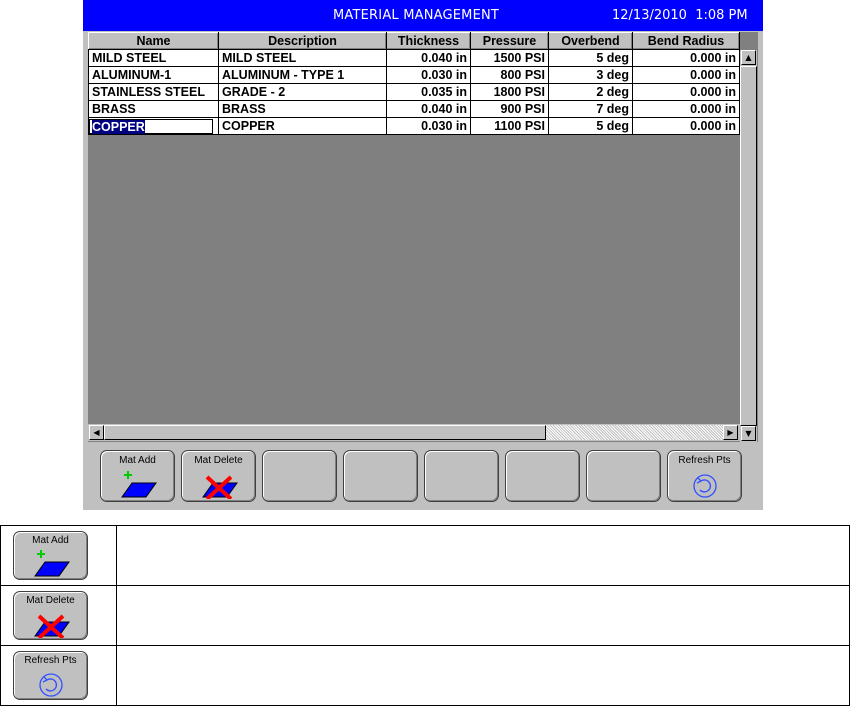 Image resolution: width=851 pixels, height=709 pixels. I want to click on legend-mat-delete-label: Mat Delete, so click(50, 600).